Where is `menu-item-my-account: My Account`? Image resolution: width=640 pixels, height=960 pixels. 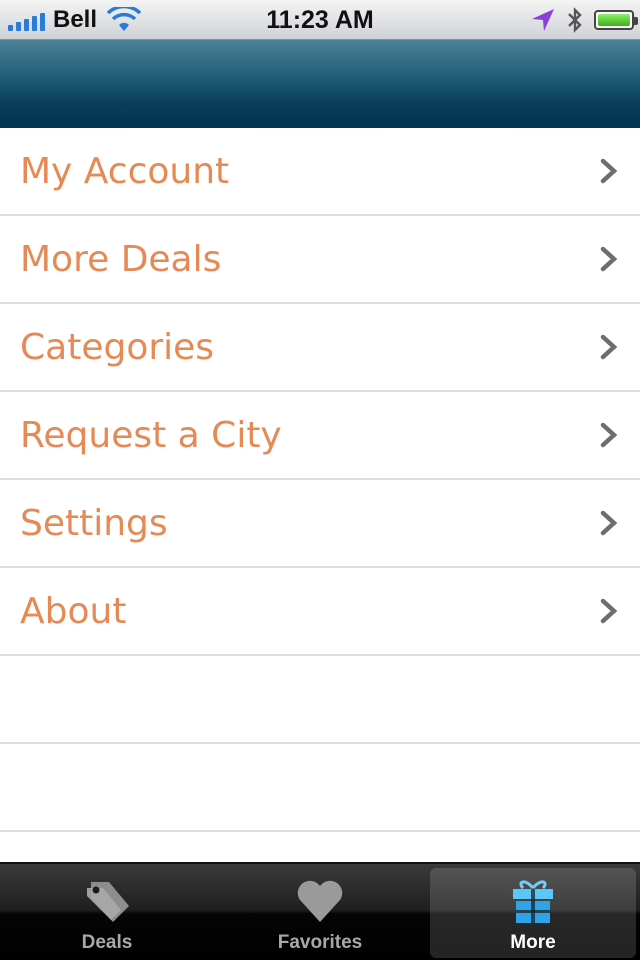 menu-item-my-account: My Account is located at coordinates (320, 172).